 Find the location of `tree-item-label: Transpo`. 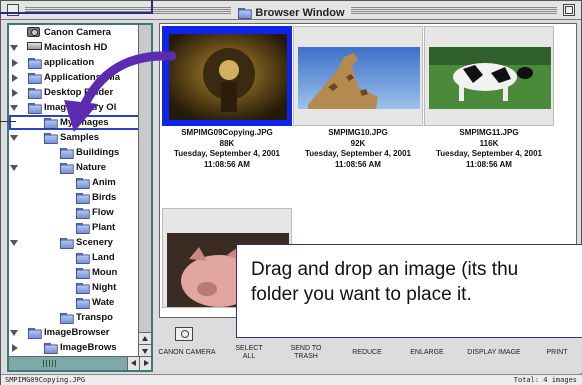

tree-item-label: Transpo is located at coordinates (94, 317).